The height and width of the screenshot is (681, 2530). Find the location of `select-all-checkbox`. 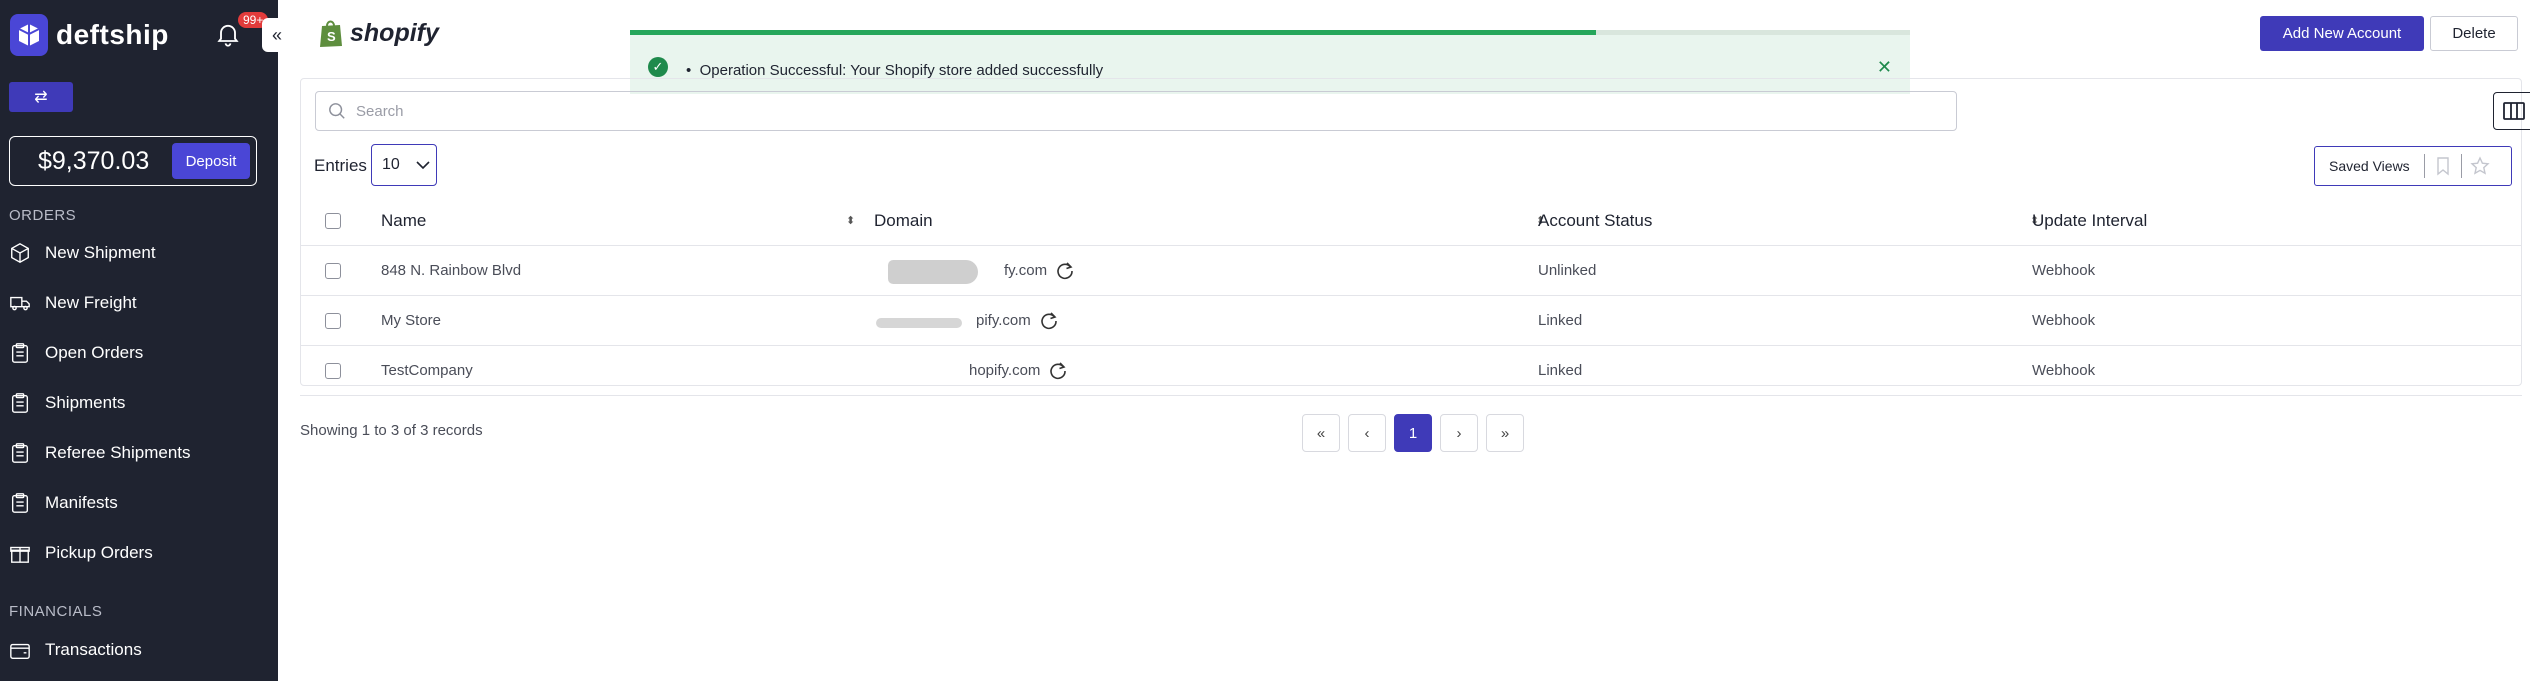

select-all-checkbox is located at coordinates (333, 220).